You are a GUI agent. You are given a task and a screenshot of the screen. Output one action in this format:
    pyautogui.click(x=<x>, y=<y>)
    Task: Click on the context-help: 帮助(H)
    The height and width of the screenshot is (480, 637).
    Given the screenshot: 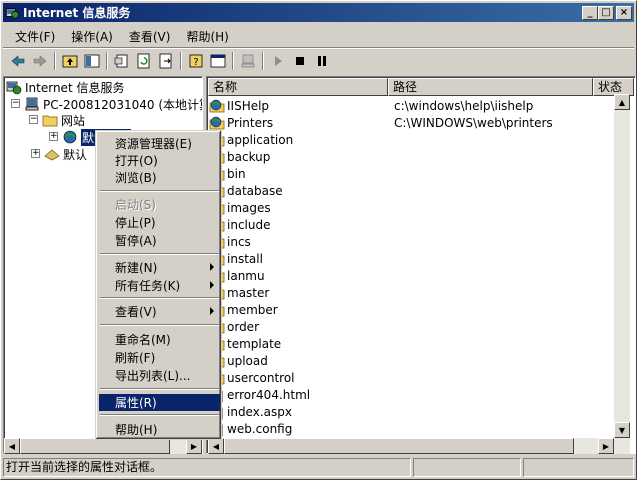 What is the action you would take?
    pyautogui.click(x=159, y=429)
    